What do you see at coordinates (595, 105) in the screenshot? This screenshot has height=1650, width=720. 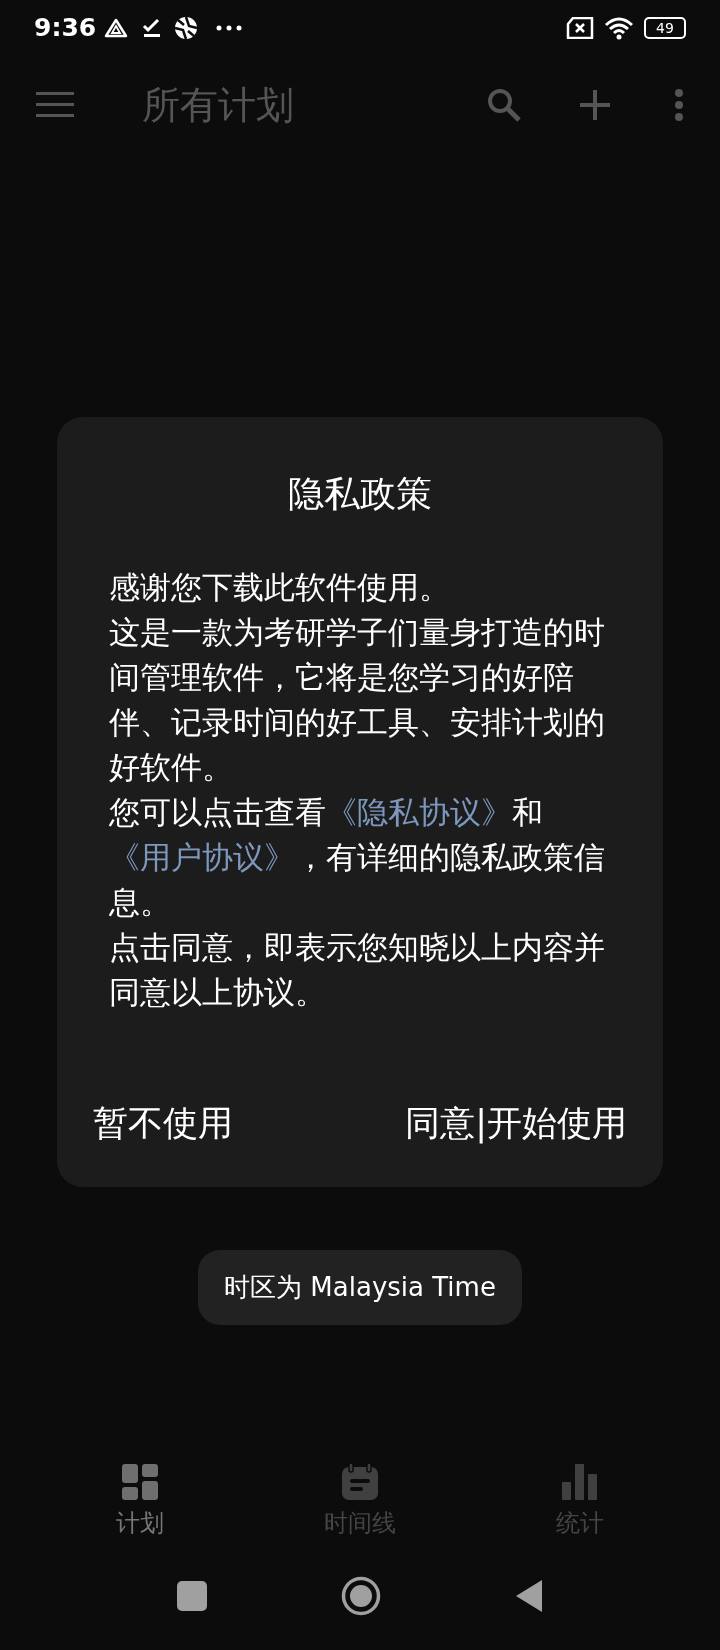 I see `add-icon` at bounding box center [595, 105].